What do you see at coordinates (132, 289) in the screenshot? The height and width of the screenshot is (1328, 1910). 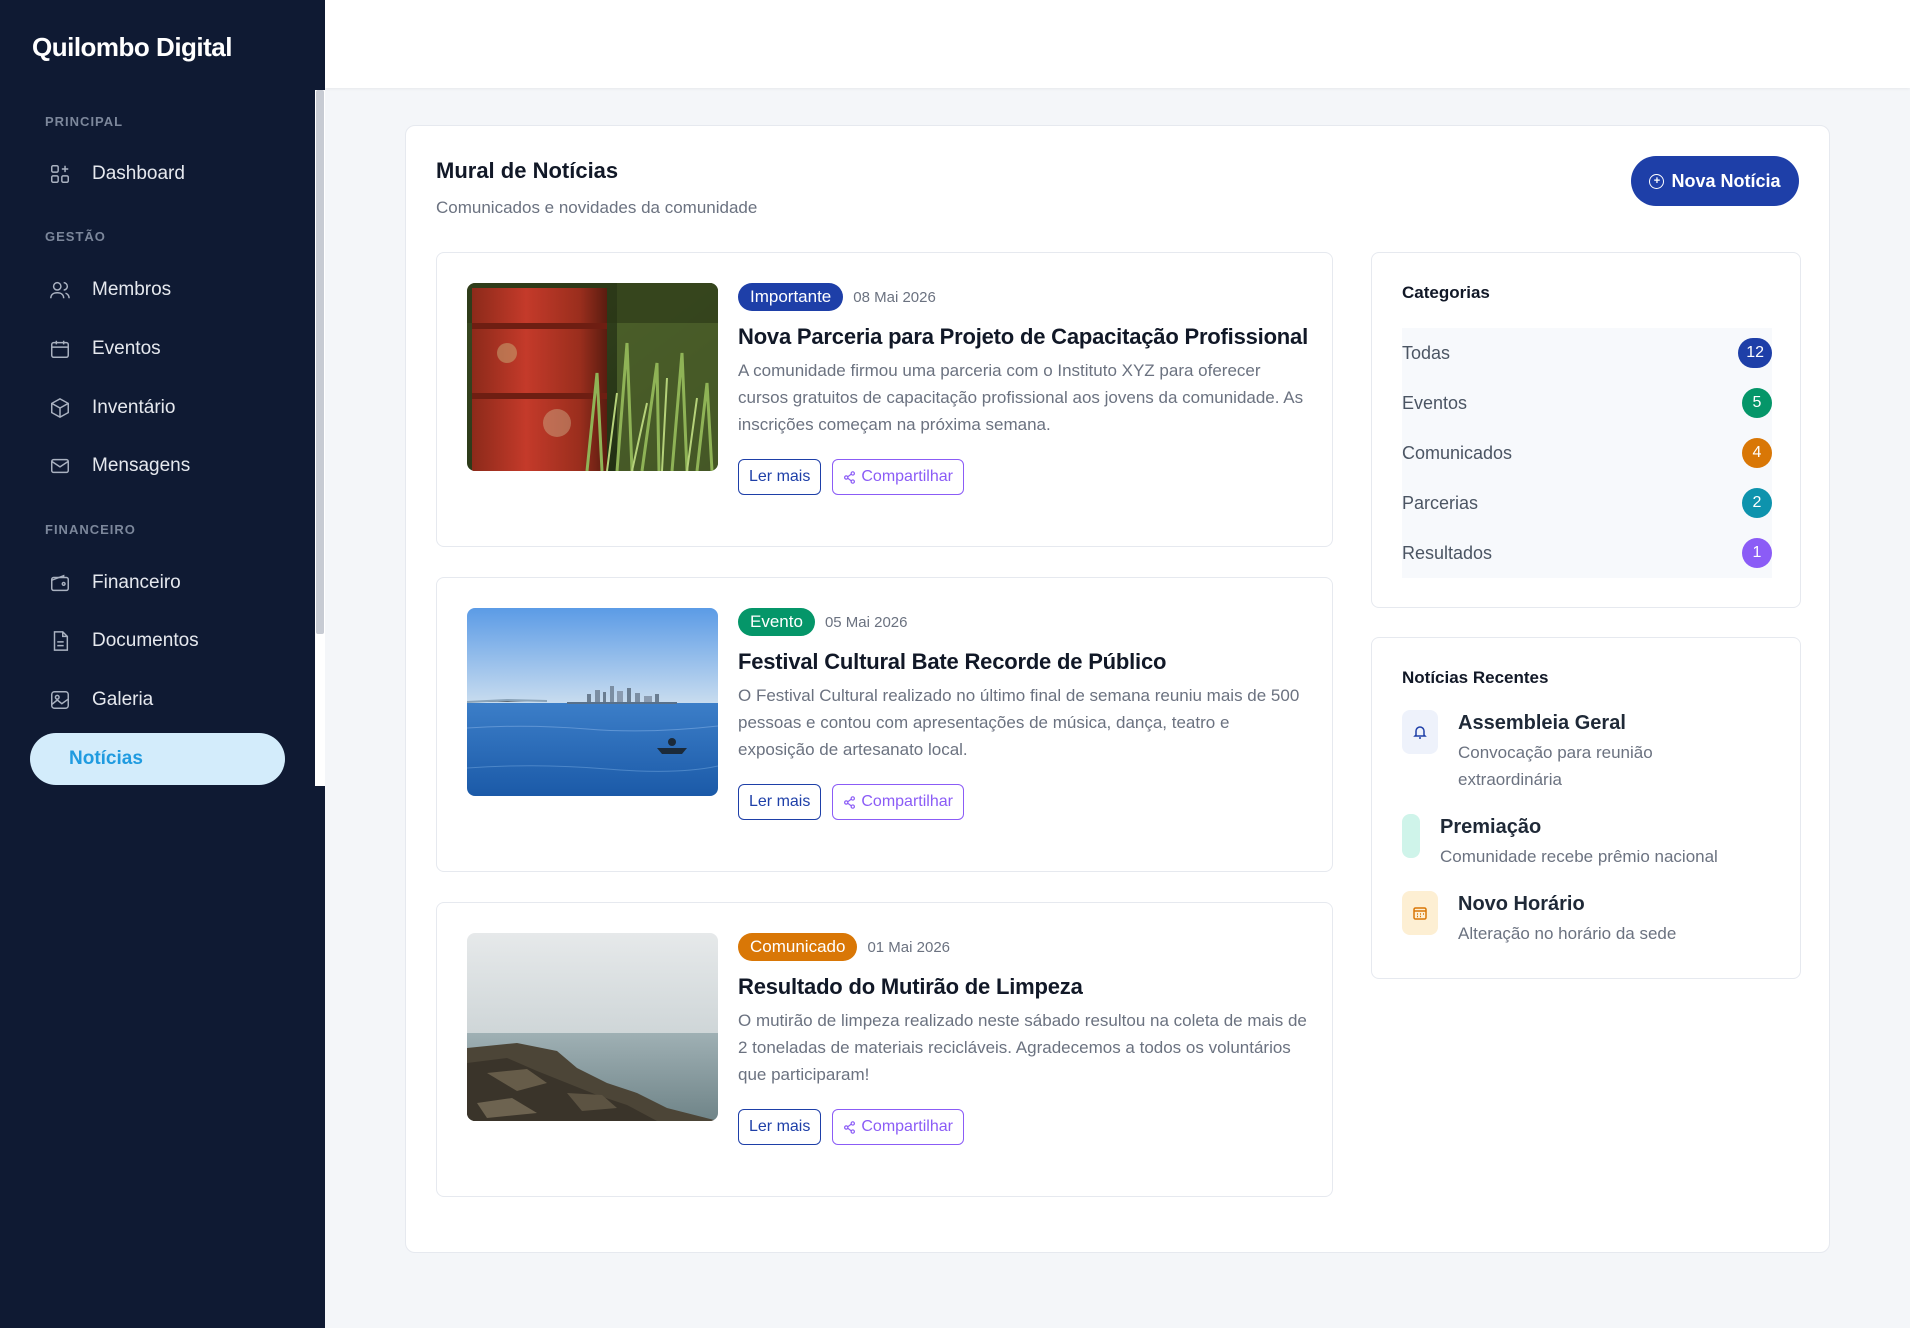 I see `sidebar-item-label: Membros` at bounding box center [132, 289].